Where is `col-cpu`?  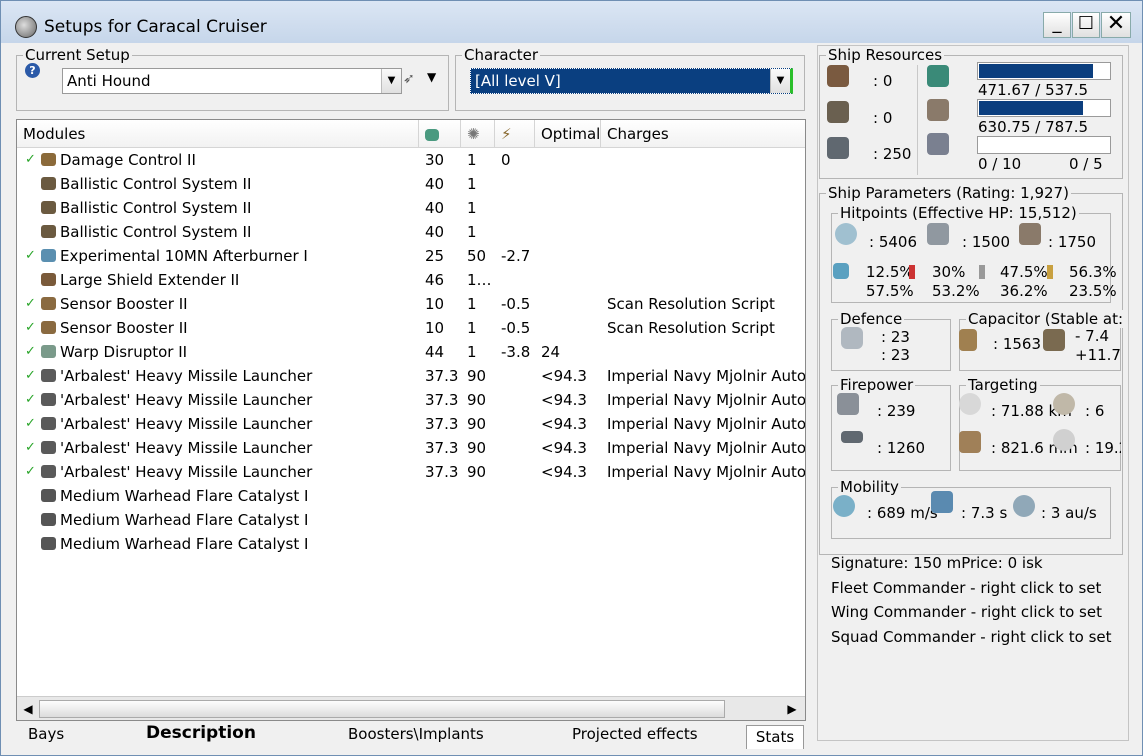
col-cpu is located at coordinates (440, 134).